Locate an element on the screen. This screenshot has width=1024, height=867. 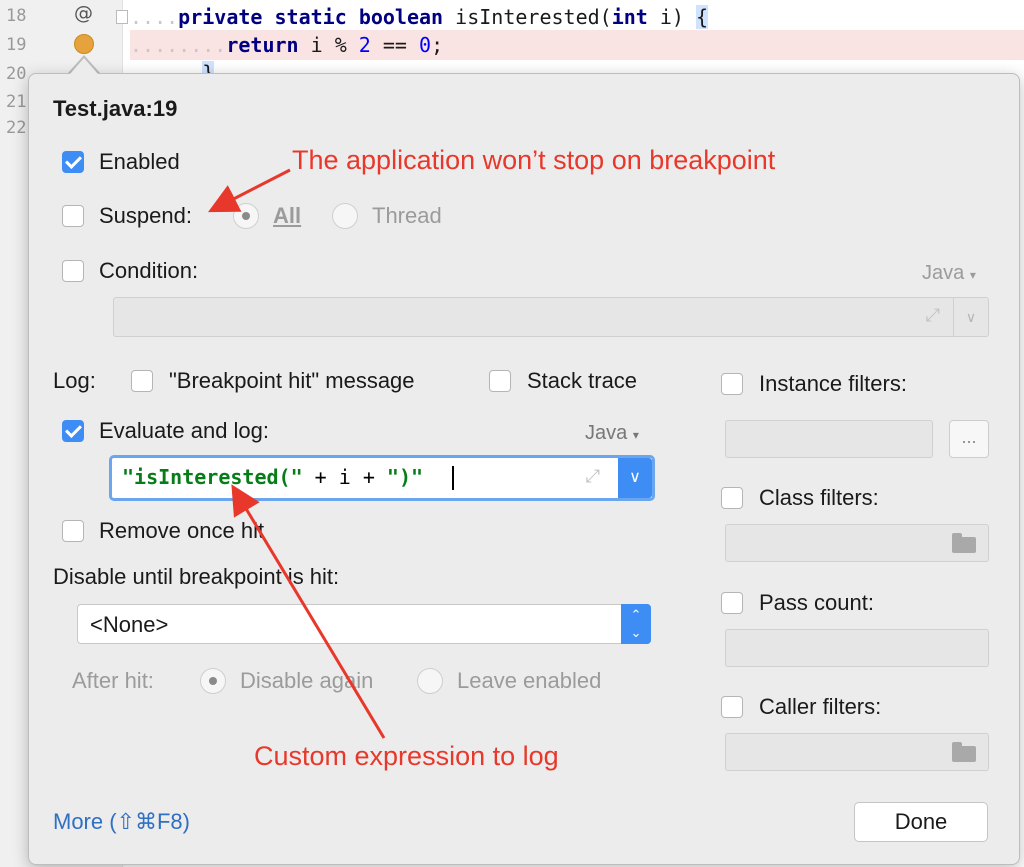
annotation-arrows is located at coordinates (296, 453).